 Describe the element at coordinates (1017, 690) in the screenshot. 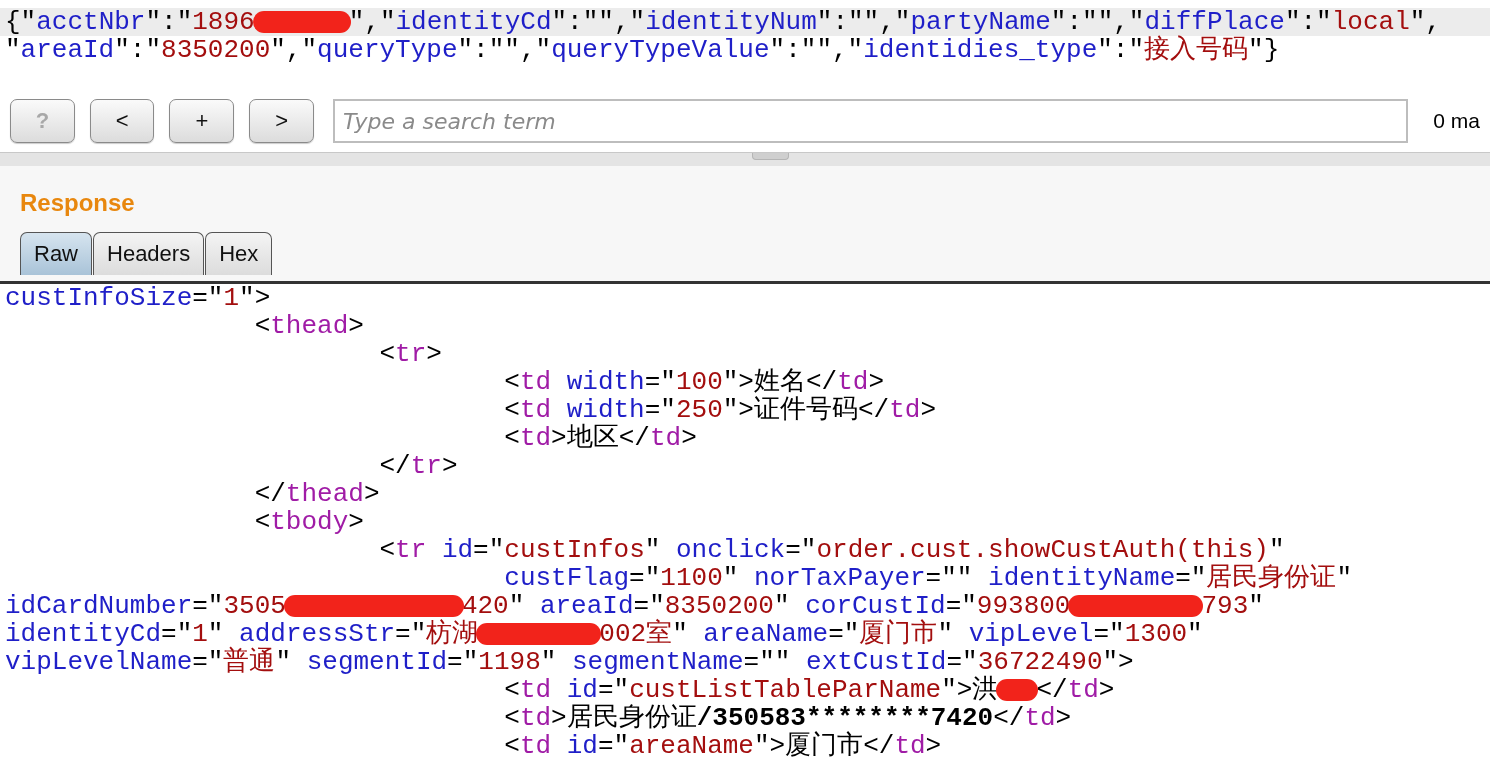

I see `redaction-mark` at that location.